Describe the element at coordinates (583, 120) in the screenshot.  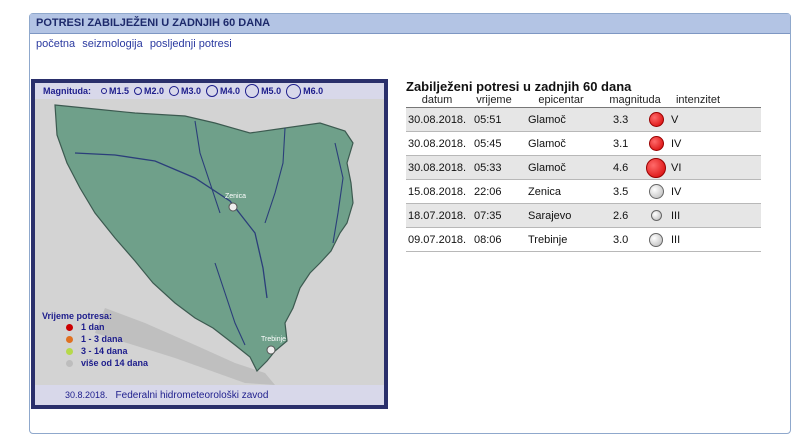
I see `table-row: 30.08.2018. 05:51 Glamoč 3.3 V` at that location.